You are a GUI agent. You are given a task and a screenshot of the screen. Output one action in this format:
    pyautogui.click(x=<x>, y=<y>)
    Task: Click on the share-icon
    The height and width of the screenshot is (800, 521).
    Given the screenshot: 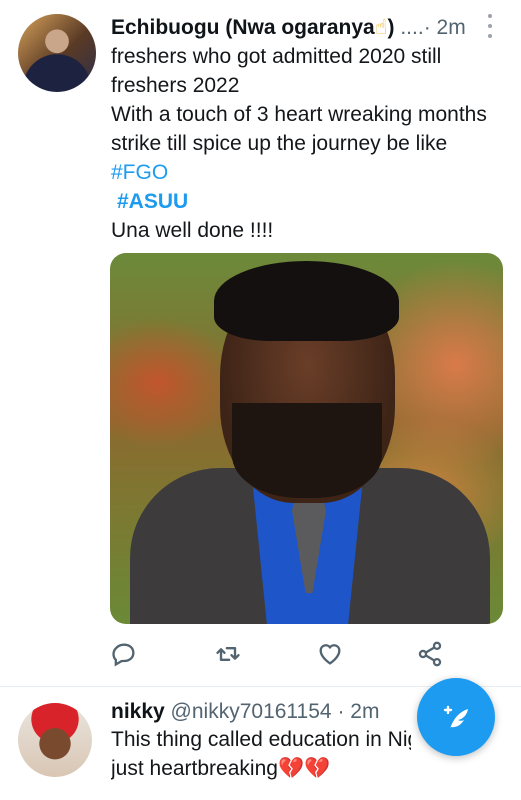 What is the action you would take?
    pyautogui.click(x=430, y=654)
    